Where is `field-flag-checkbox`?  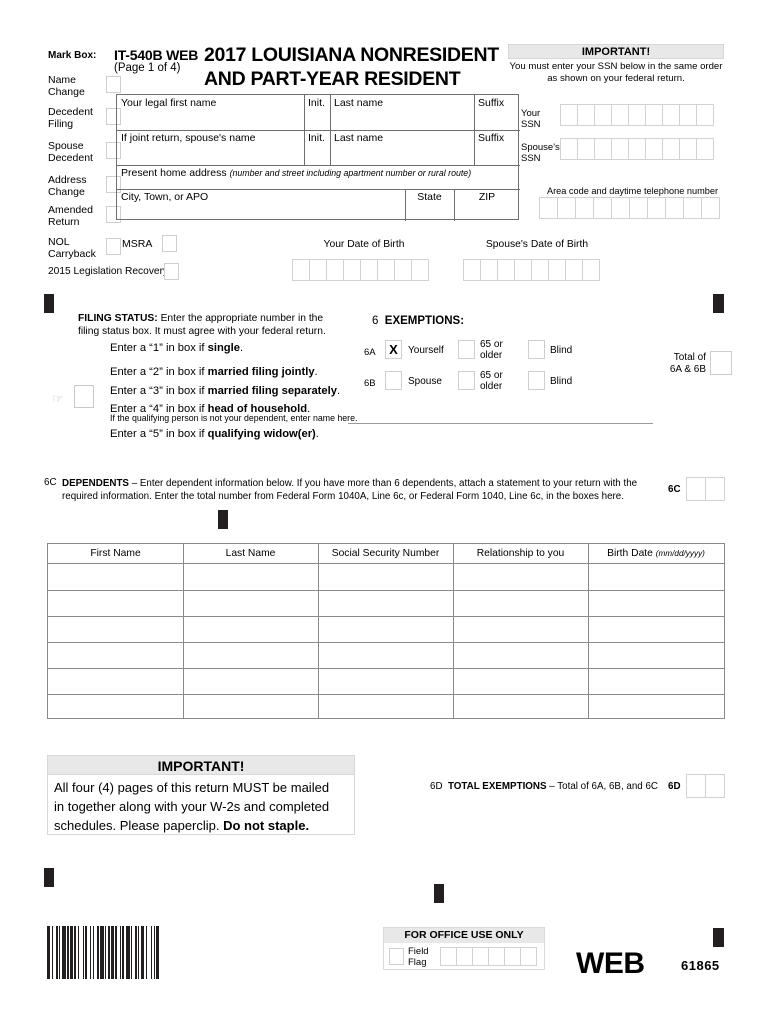 field-flag-checkbox is located at coordinates (396, 956).